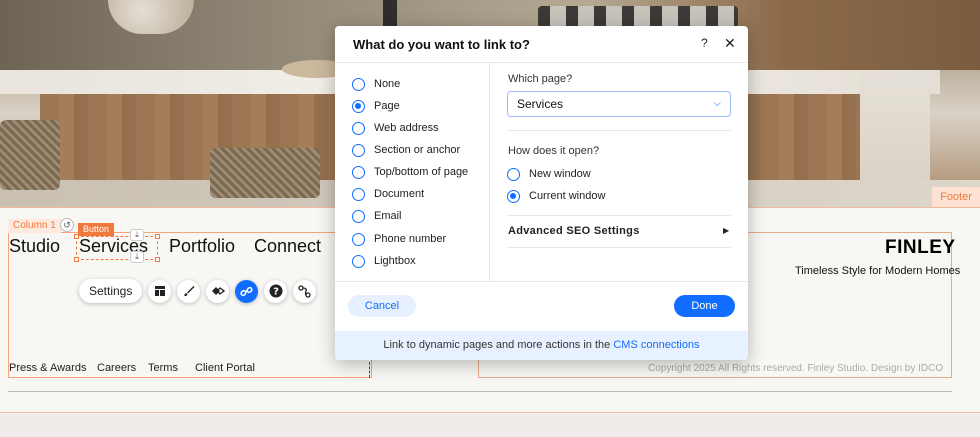 The image size is (980, 437). I want to click on column-divider, so click(369, 370).